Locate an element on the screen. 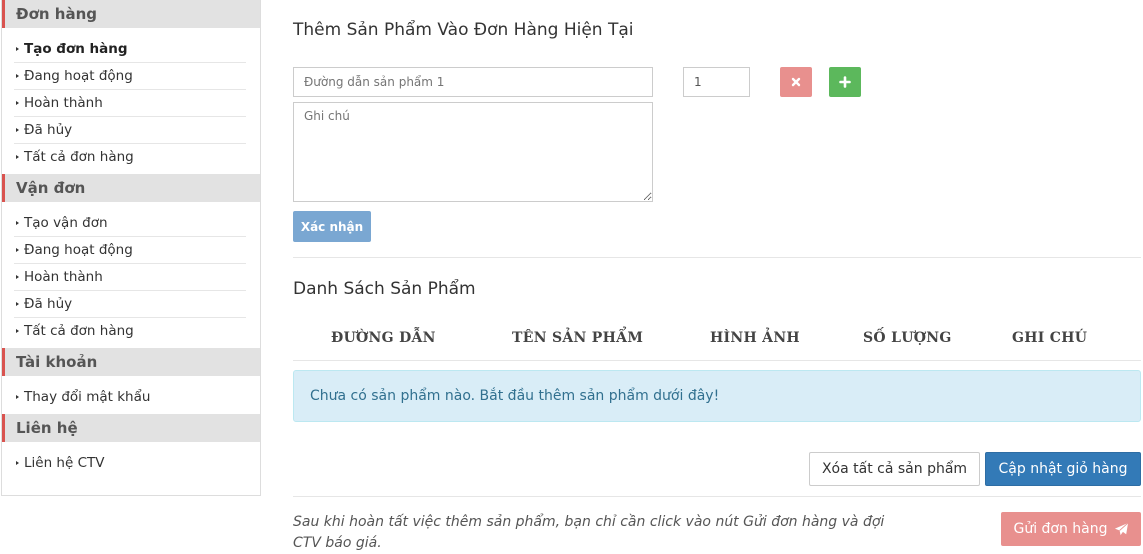  footer-divider is located at coordinates (717, 496).